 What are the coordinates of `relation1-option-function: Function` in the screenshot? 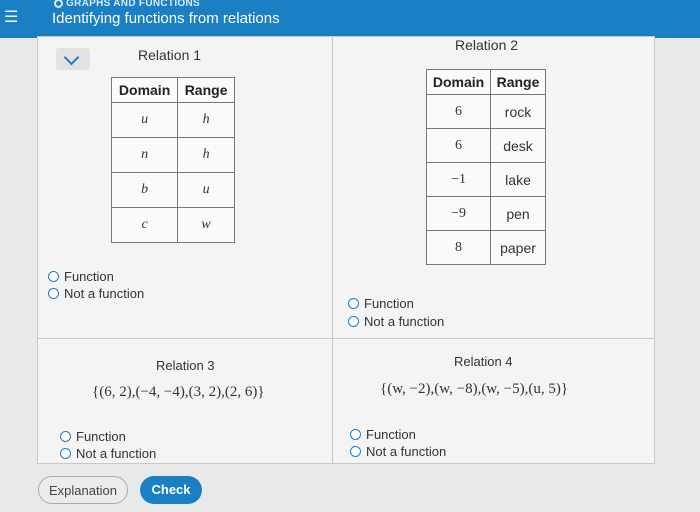 It's located at (81, 276).